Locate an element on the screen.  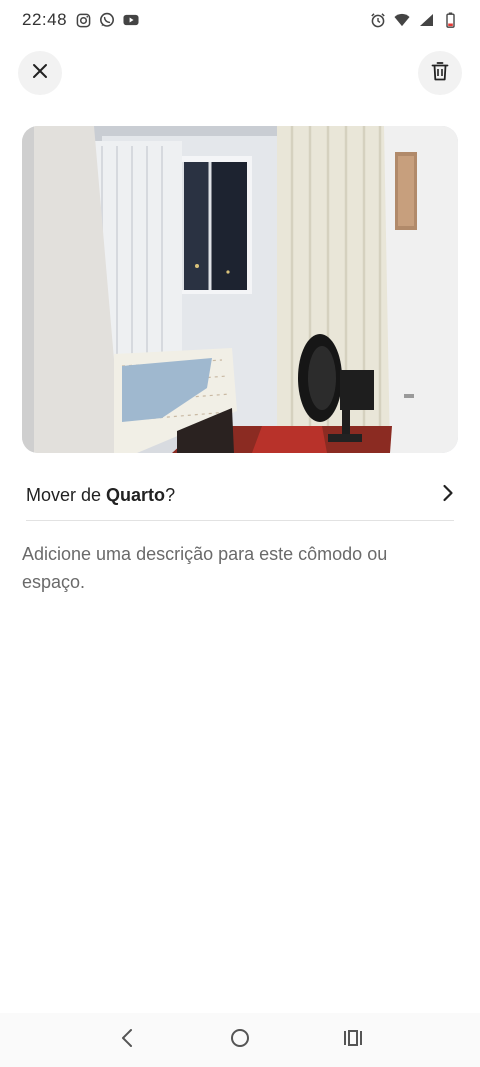
close-button is located at coordinates (40, 73).